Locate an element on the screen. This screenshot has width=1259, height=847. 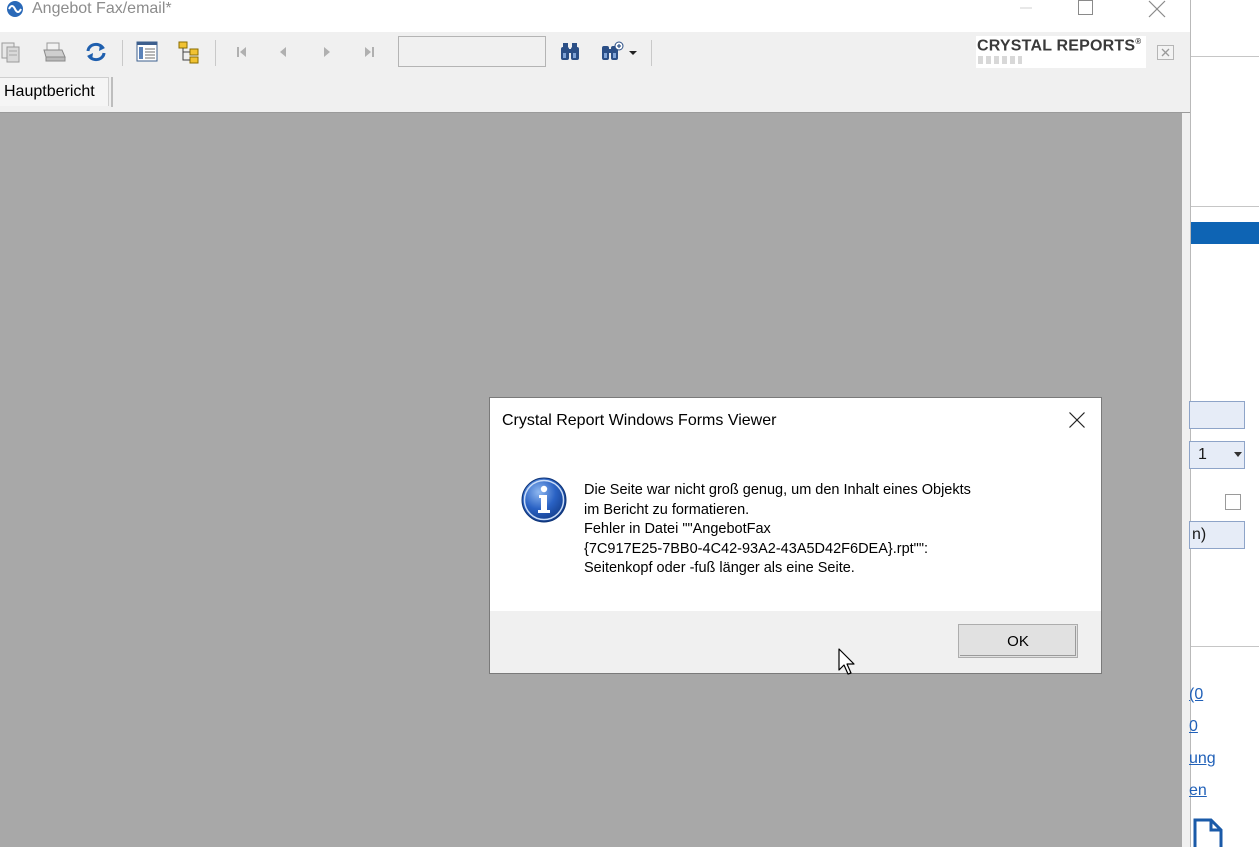
information-icon is located at coordinates (544, 500).